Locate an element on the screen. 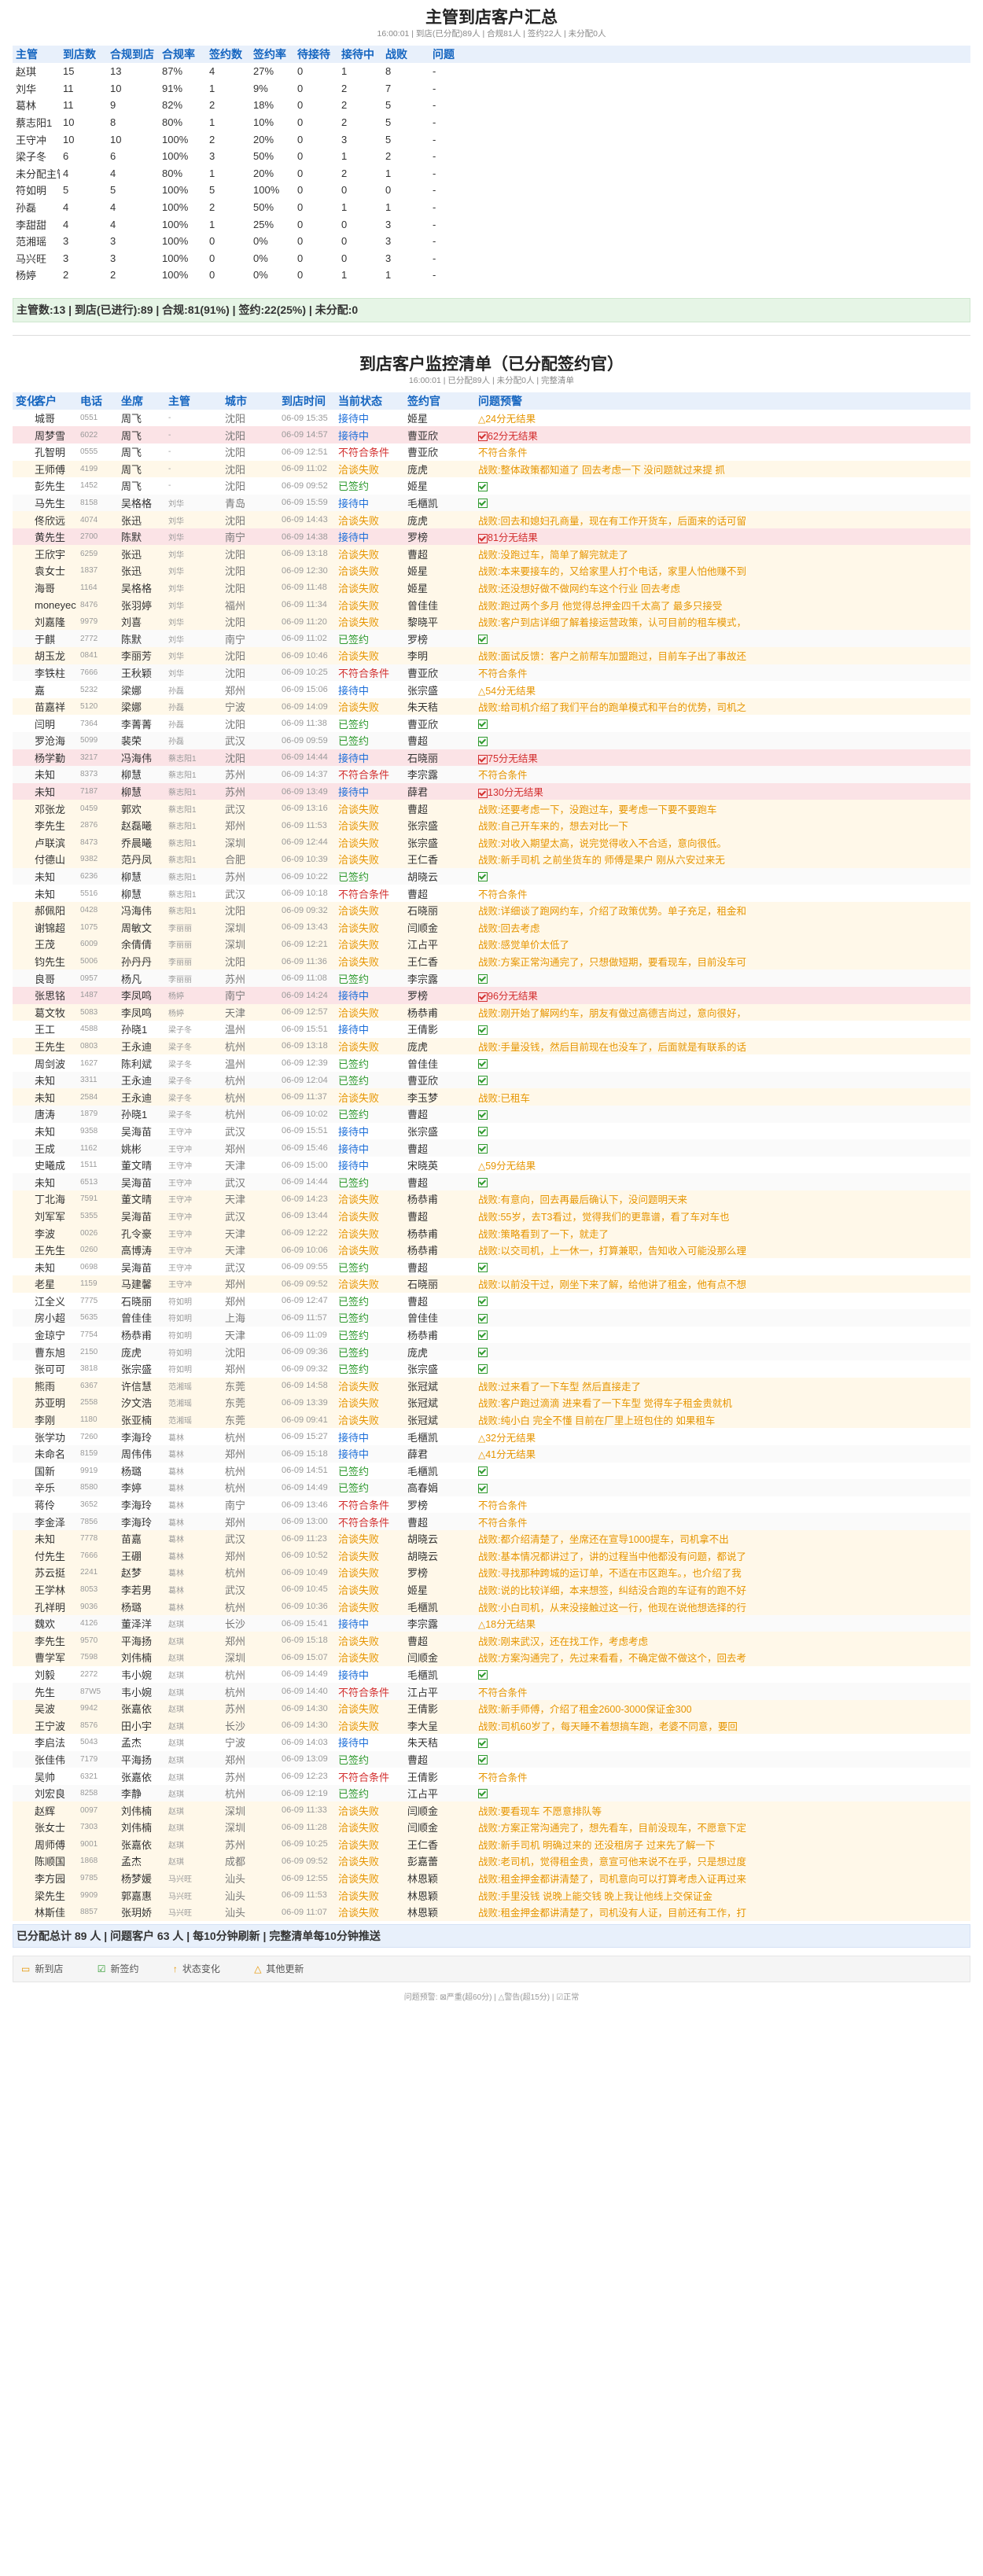  monitor-cell: 06-09 11:09 is located at coordinates (304, 1335).